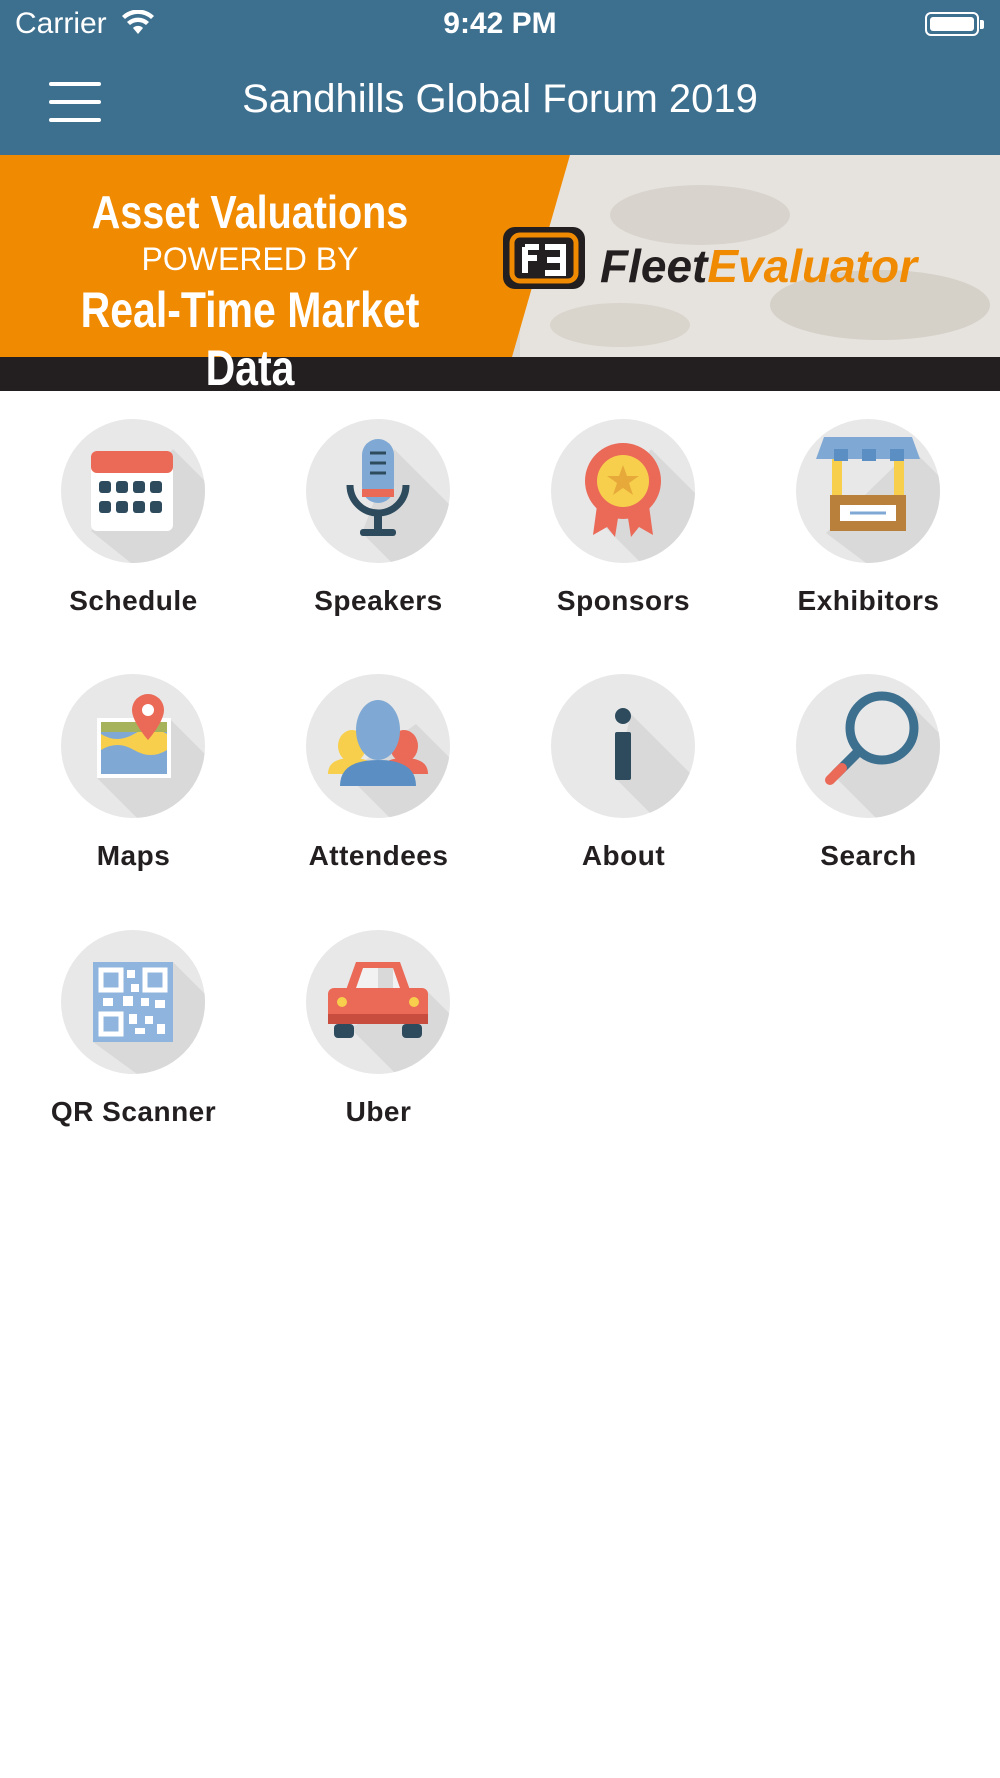 The width and height of the screenshot is (1000, 1778). Describe the element at coordinates (378, 1111) in the screenshot. I see `tile-label: Uber` at that location.